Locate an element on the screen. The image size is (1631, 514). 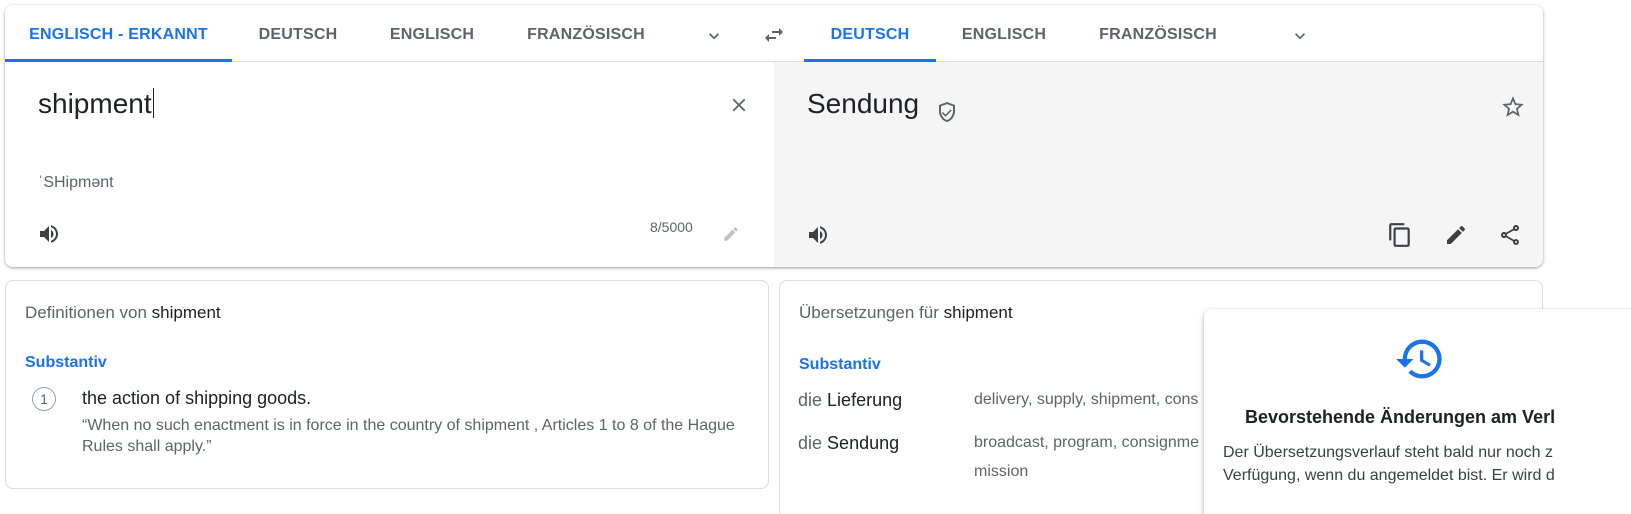
history-popup-title: Bevorstehende Änderungen am Verl is located at coordinates (1400, 417).